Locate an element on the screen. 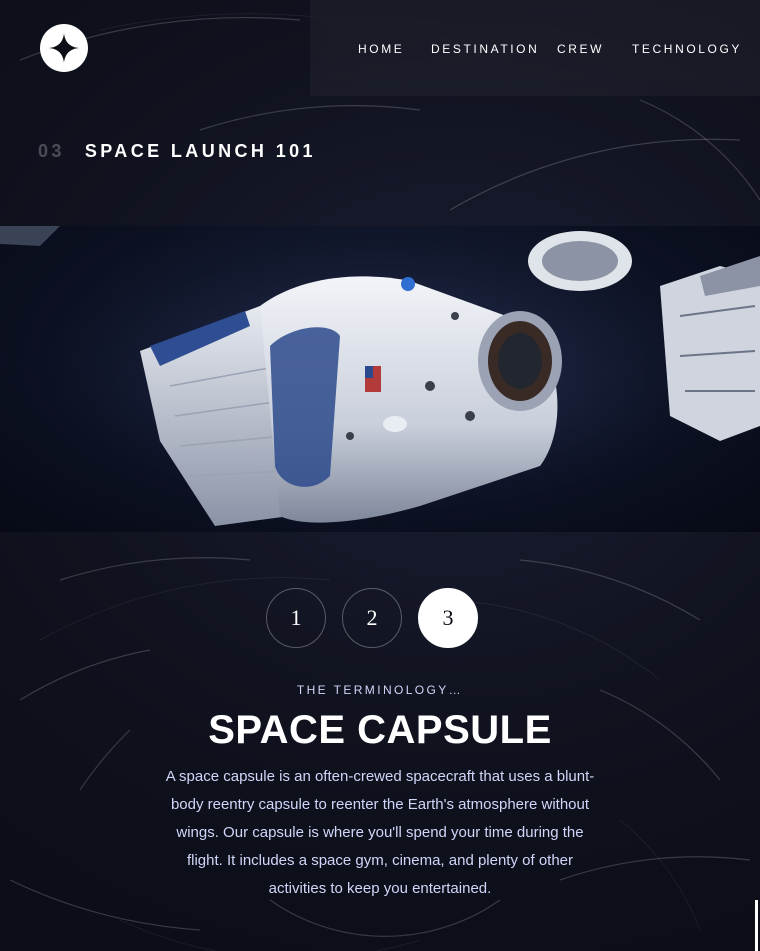  pager-button-1: 1 is located at coordinates (296, 618).